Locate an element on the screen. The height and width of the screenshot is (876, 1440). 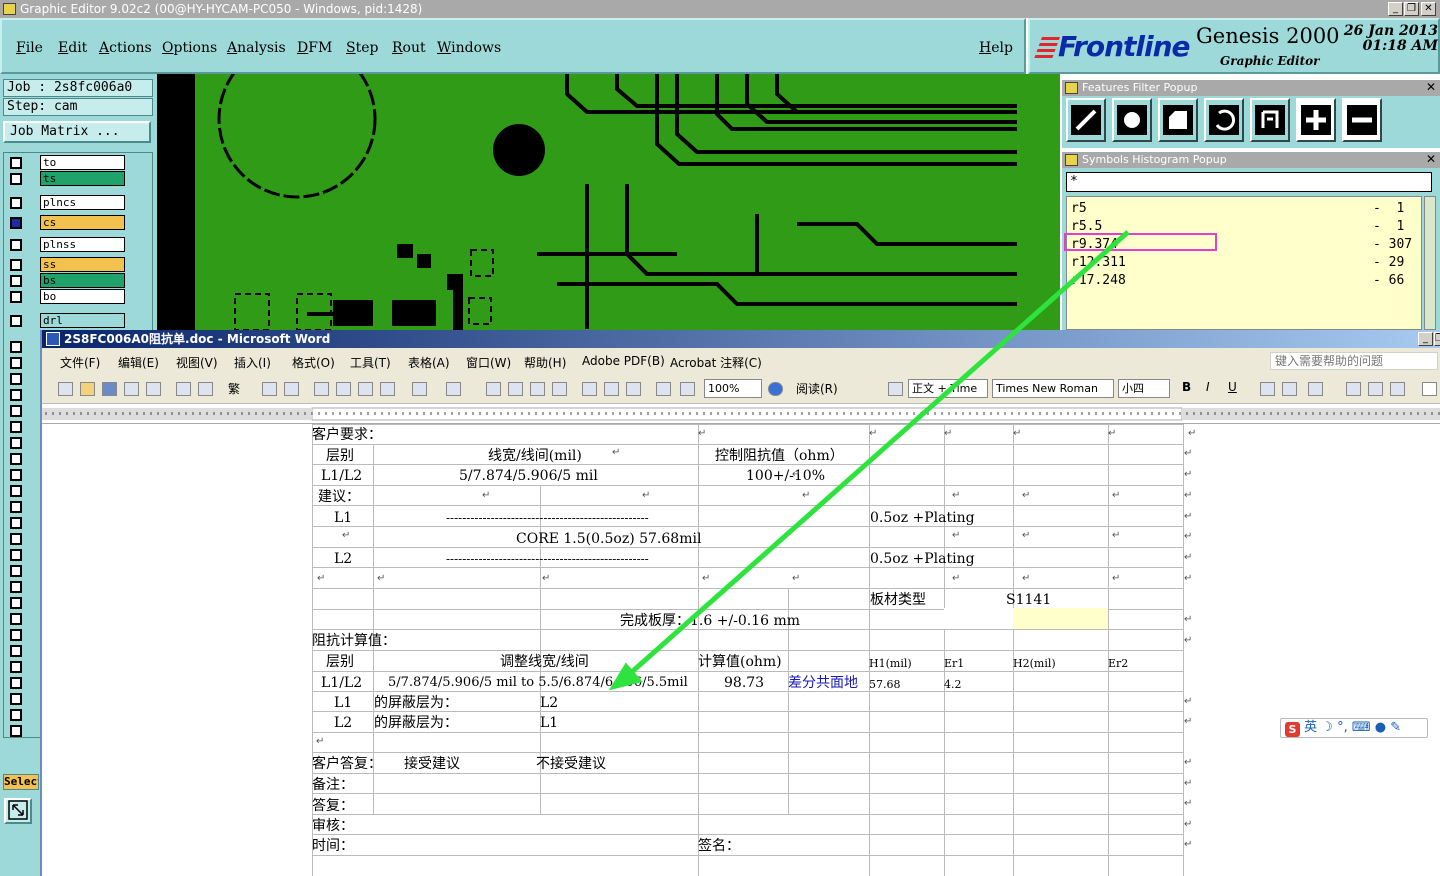
show-hide-icon is located at coordinates (663, 389).